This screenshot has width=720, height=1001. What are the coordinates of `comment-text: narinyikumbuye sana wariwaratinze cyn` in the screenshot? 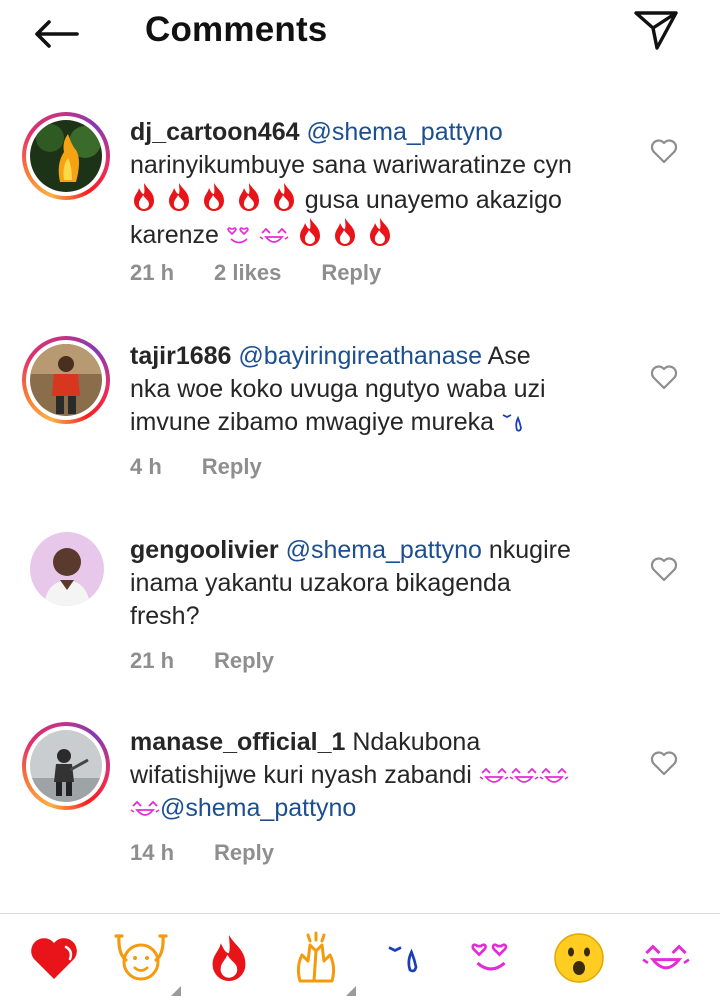 It's located at (351, 165).